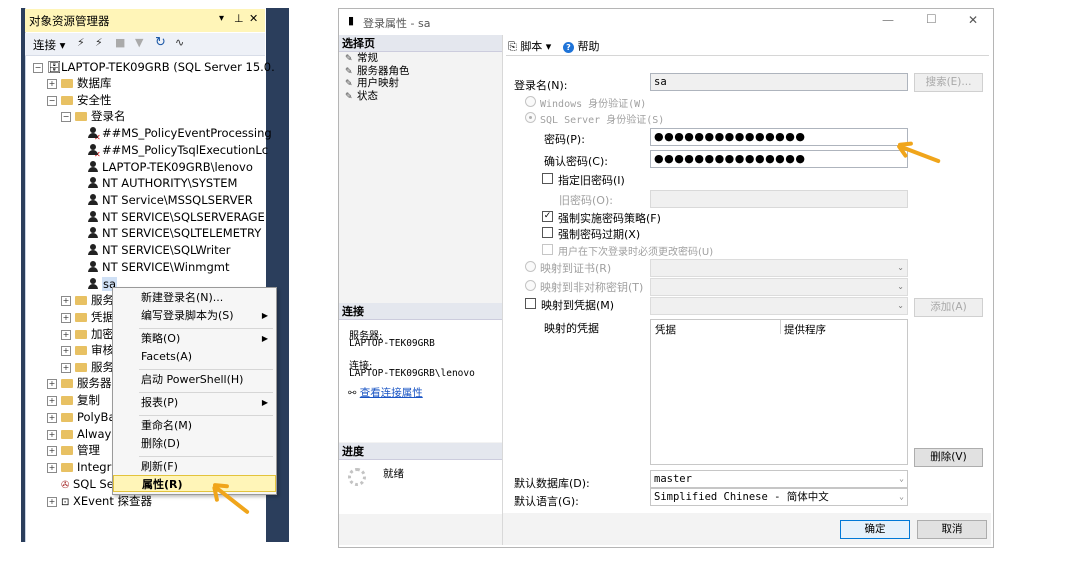 Image resolution: width=1067 pixels, height=567 pixels. Describe the element at coordinates (779, 82) in the screenshot. I see `login-name-input: sa` at that location.